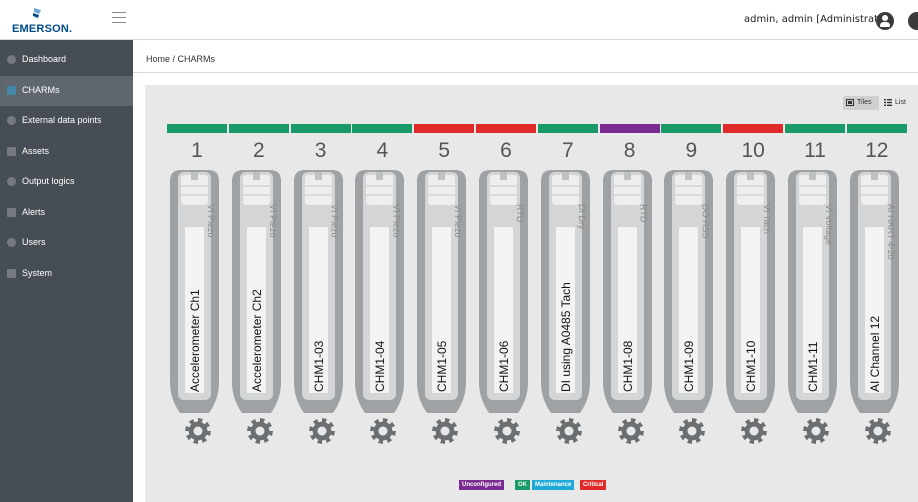 This screenshot has width=918, height=502. What do you see at coordinates (442, 366) in the screenshot?
I see `charm-name-label: CHM1-05` at bounding box center [442, 366].